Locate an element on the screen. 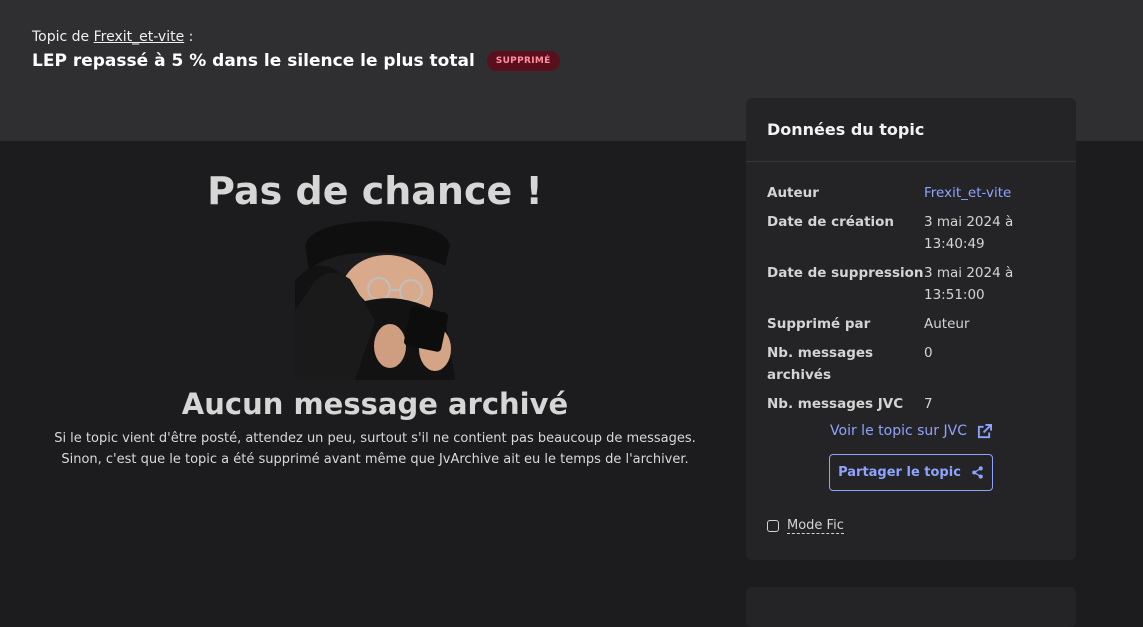 Image resolution: width=1143 pixels, height=627 pixels. share-icon is located at coordinates (977, 472).